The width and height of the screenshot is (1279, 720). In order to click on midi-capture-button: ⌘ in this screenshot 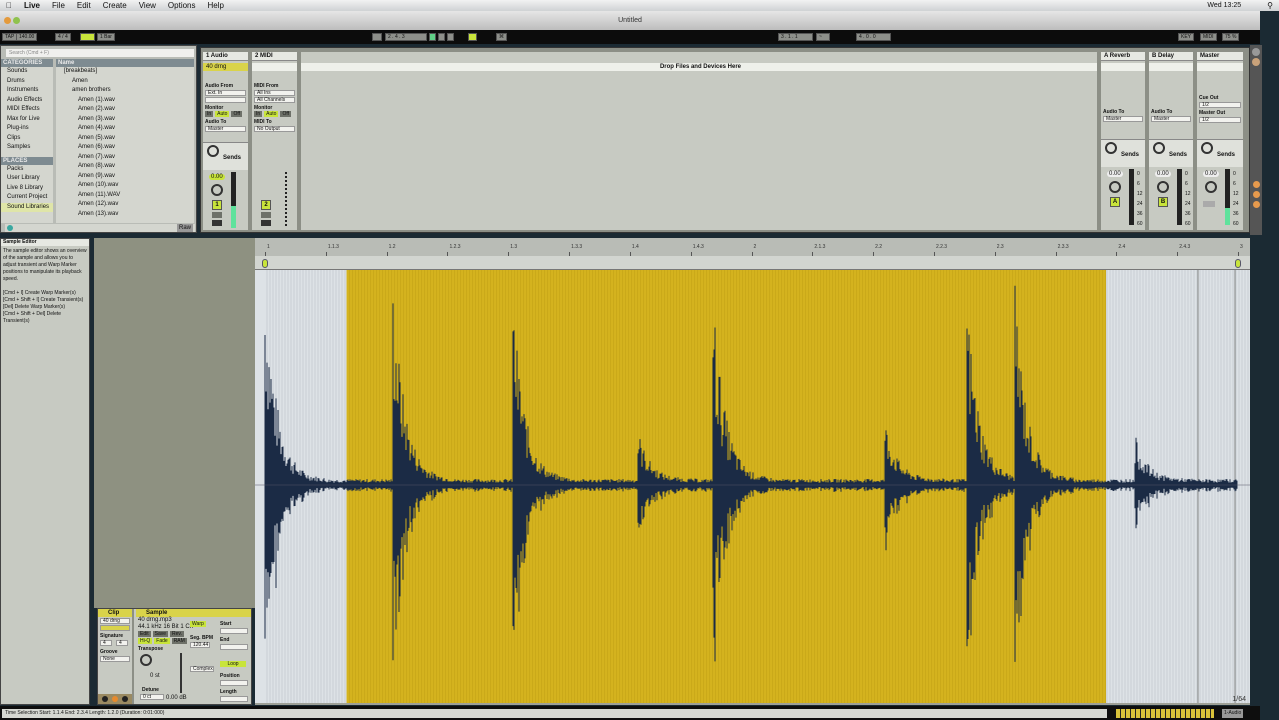, I will do `click(501, 37)`.